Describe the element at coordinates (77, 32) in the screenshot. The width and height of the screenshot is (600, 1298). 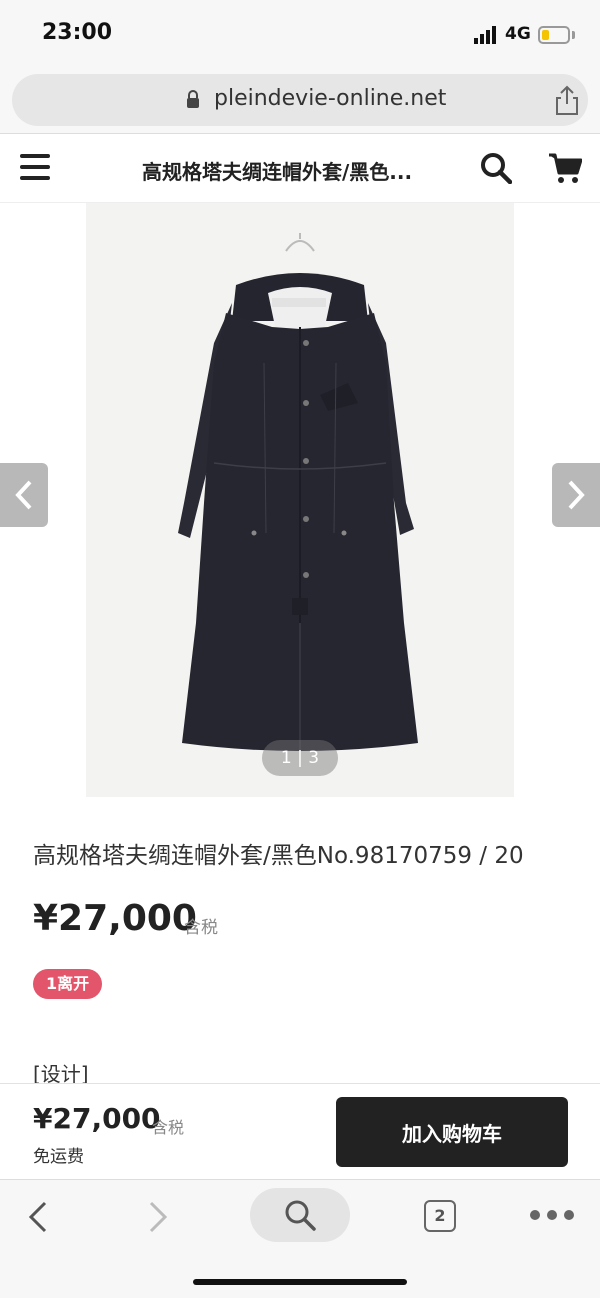
I see `status-time: 23:00` at that location.